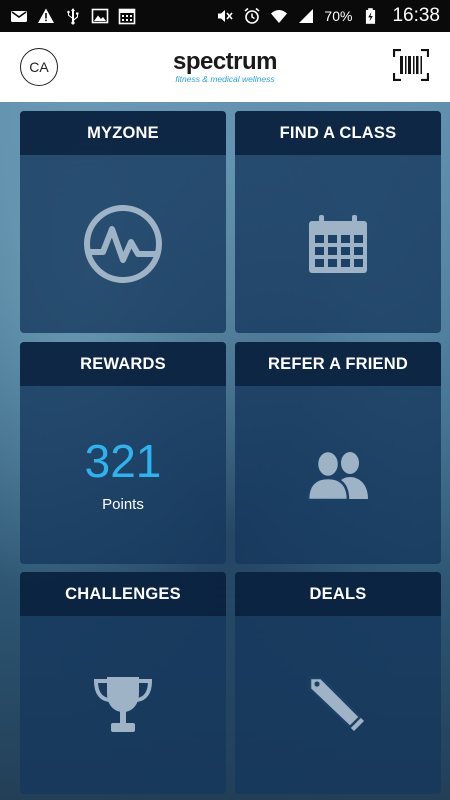 The width and height of the screenshot is (450, 800). Describe the element at coordinates (370, 16) in the screenshot. I see `battery-charging-icon` at that location.